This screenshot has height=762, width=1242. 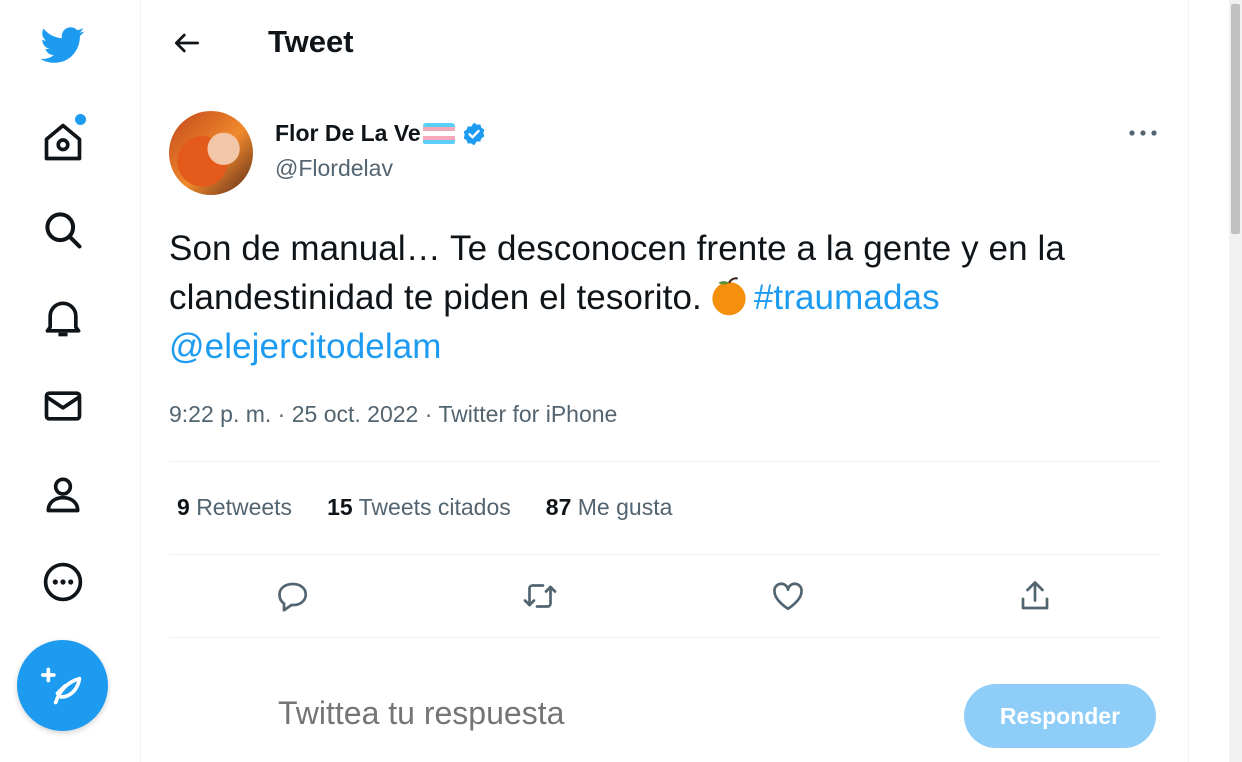 I want to click on tweet-more-button, so click(x=1143, y=133).